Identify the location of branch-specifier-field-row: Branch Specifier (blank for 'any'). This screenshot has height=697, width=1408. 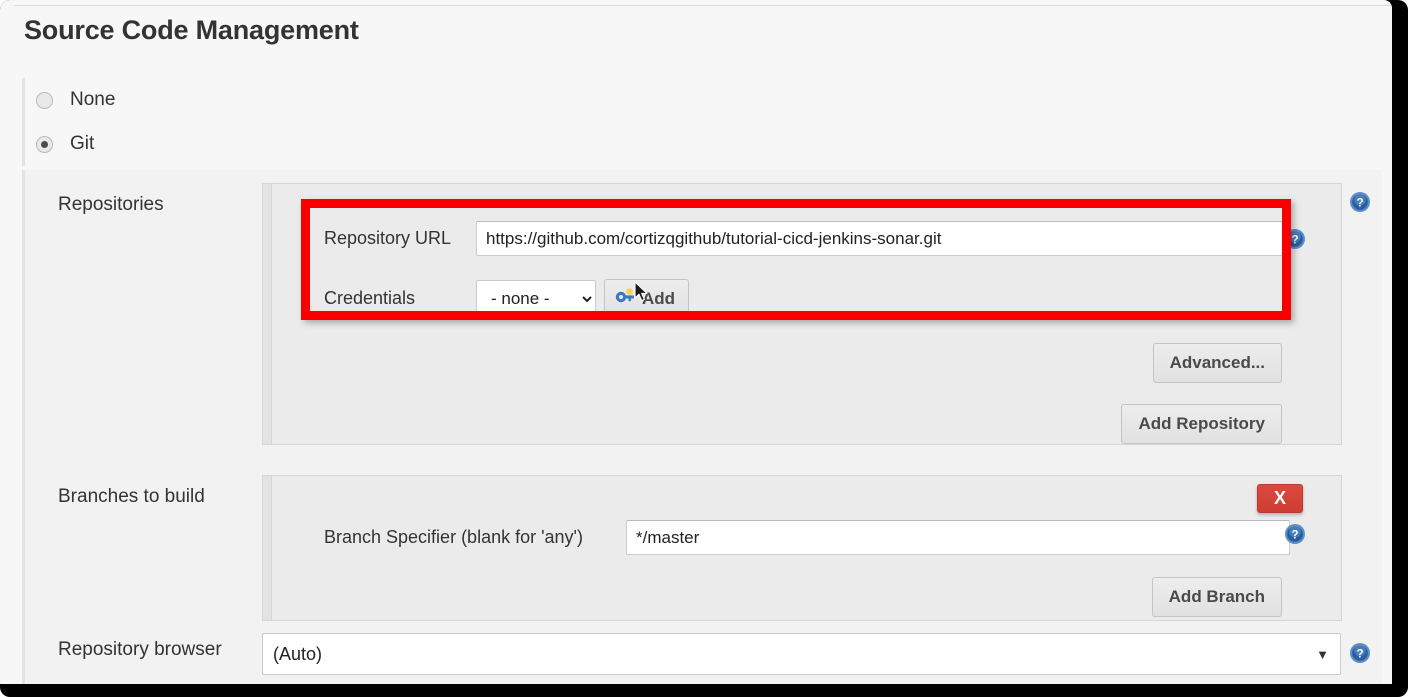
(807, 537).